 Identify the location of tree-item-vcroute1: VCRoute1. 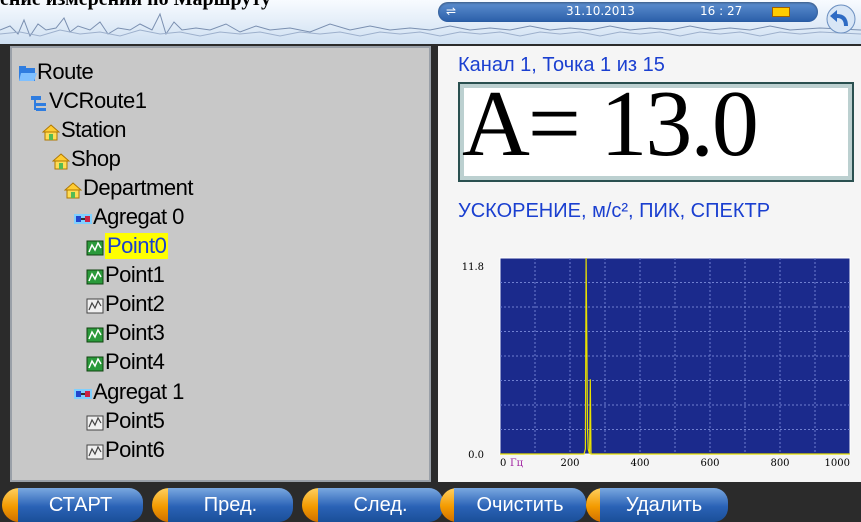
(88, 101).